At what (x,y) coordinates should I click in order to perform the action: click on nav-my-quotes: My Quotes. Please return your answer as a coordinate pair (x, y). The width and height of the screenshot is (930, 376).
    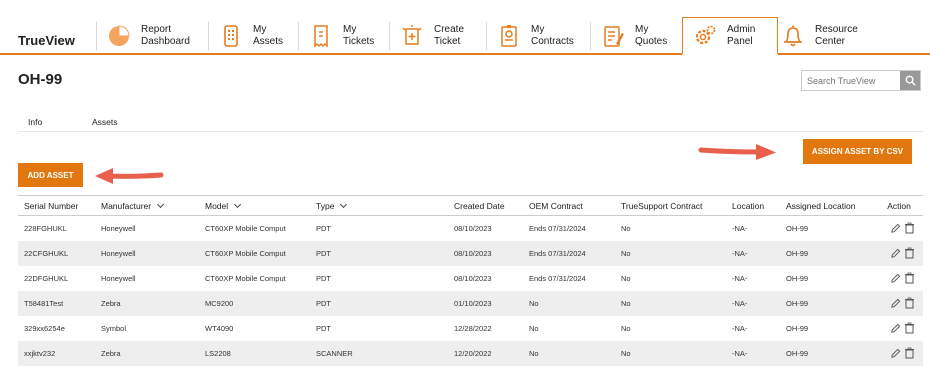
    Looking at the image, I should click on (642, 36).